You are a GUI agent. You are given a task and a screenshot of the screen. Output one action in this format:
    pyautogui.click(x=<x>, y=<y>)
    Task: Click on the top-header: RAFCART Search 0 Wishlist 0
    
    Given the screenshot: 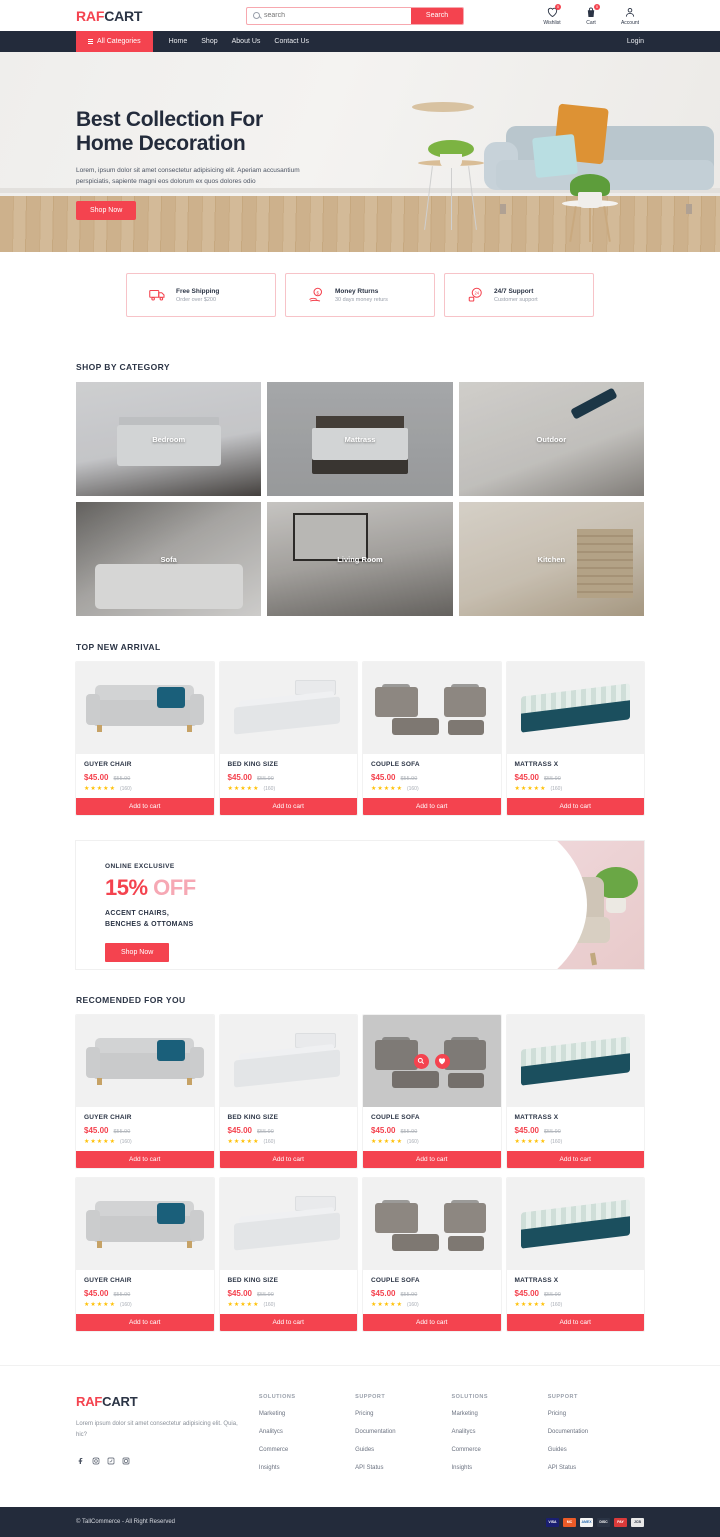 What is the action you would take?
    pyautogui.click(x=360, y=15)
    